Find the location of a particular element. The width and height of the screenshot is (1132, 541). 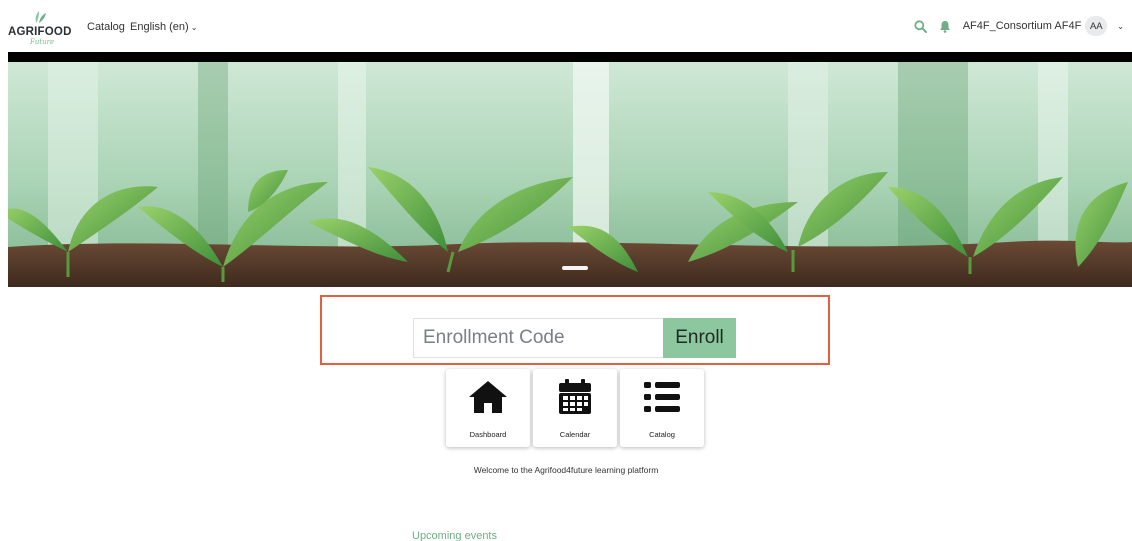

catalog-card: Catalog is located at coordinates (662, 408).